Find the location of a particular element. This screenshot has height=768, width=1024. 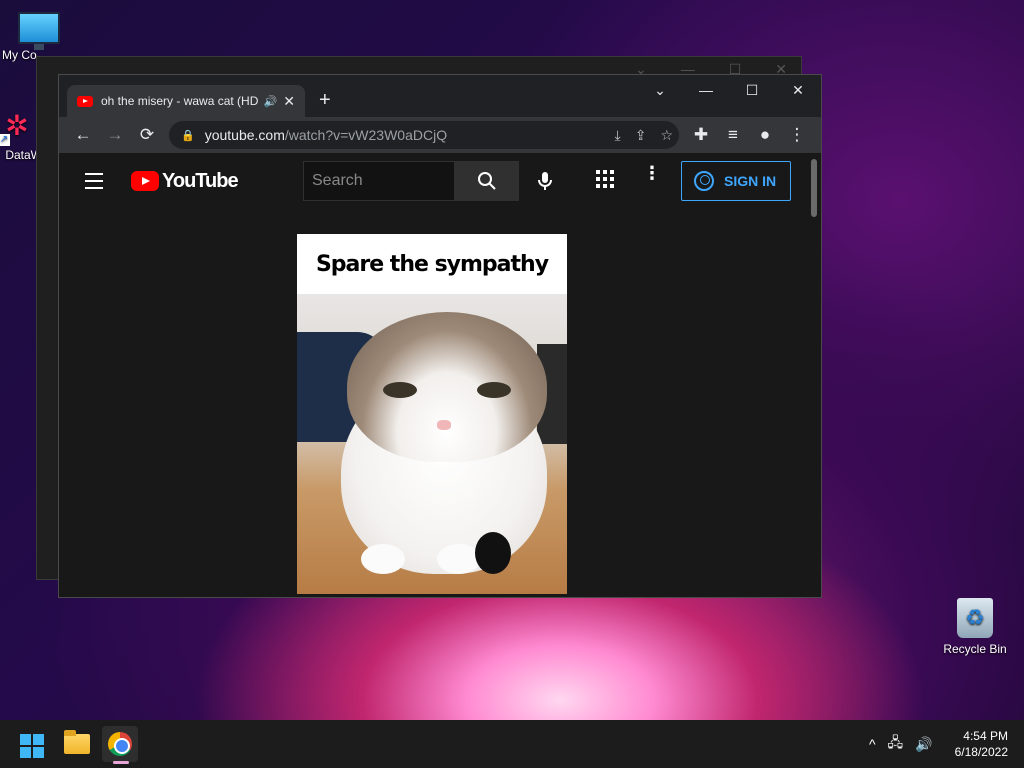

hamburger-menu-icon is located at coordinates (95, 181).